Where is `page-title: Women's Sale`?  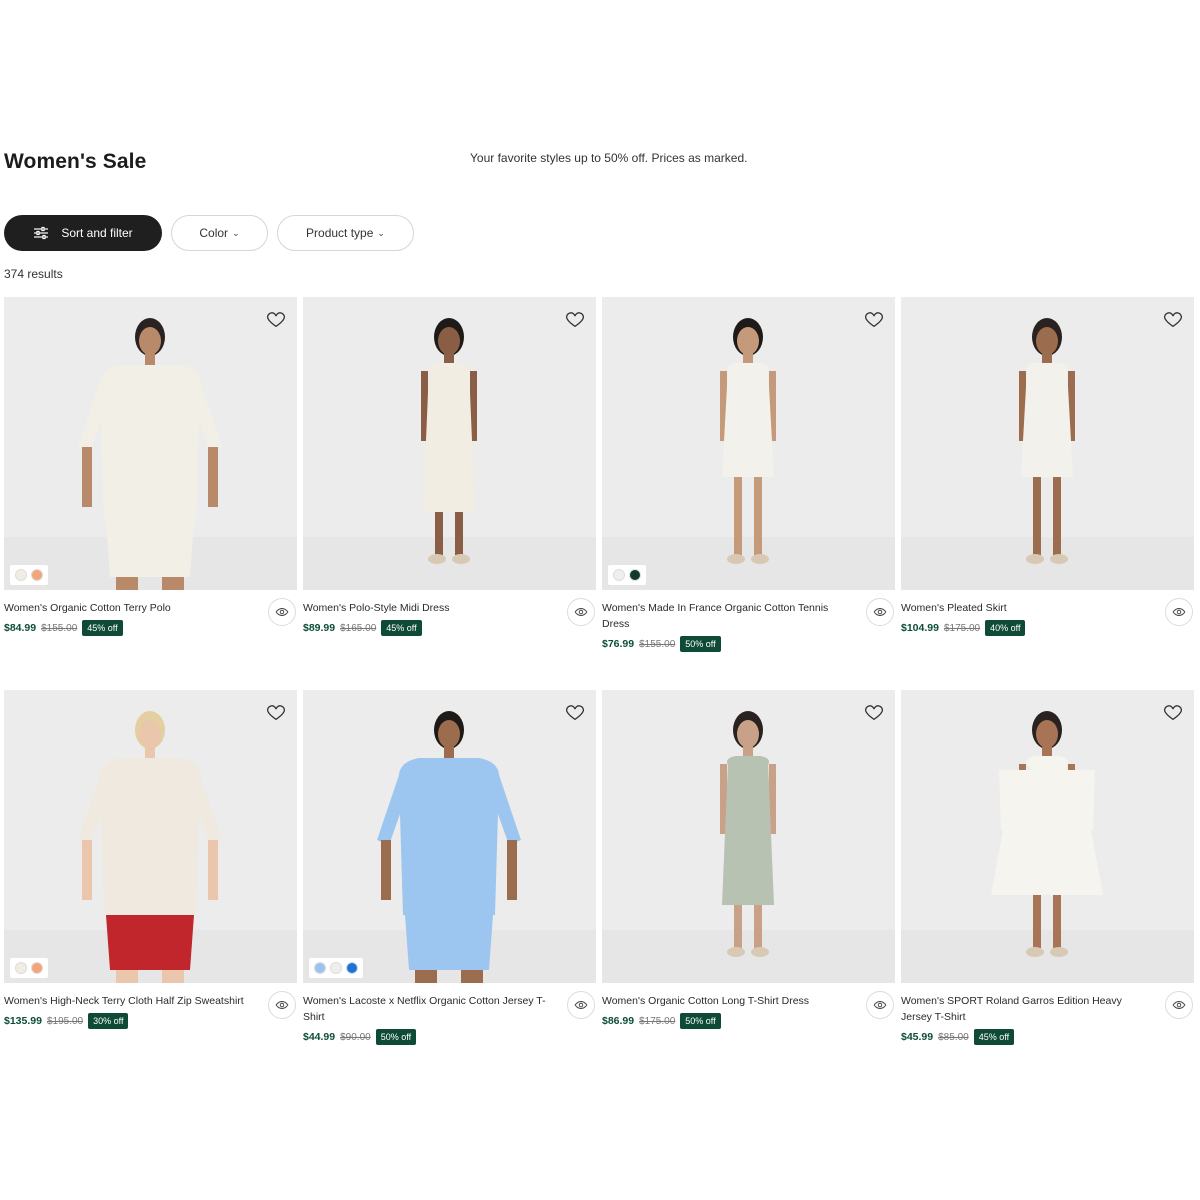
page-title: Women's Sale is located at coordinates (75, 161).